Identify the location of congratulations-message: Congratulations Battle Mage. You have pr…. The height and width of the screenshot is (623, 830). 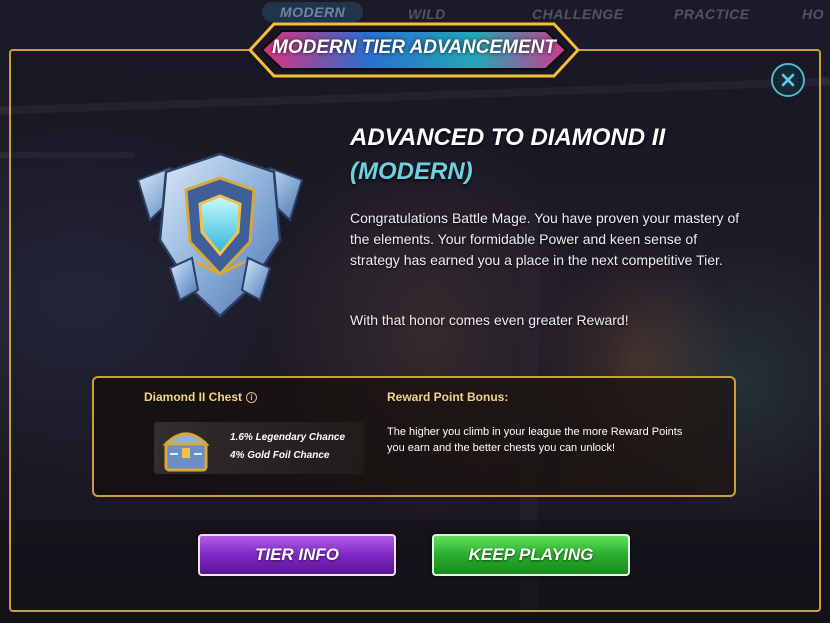
(545, 239).